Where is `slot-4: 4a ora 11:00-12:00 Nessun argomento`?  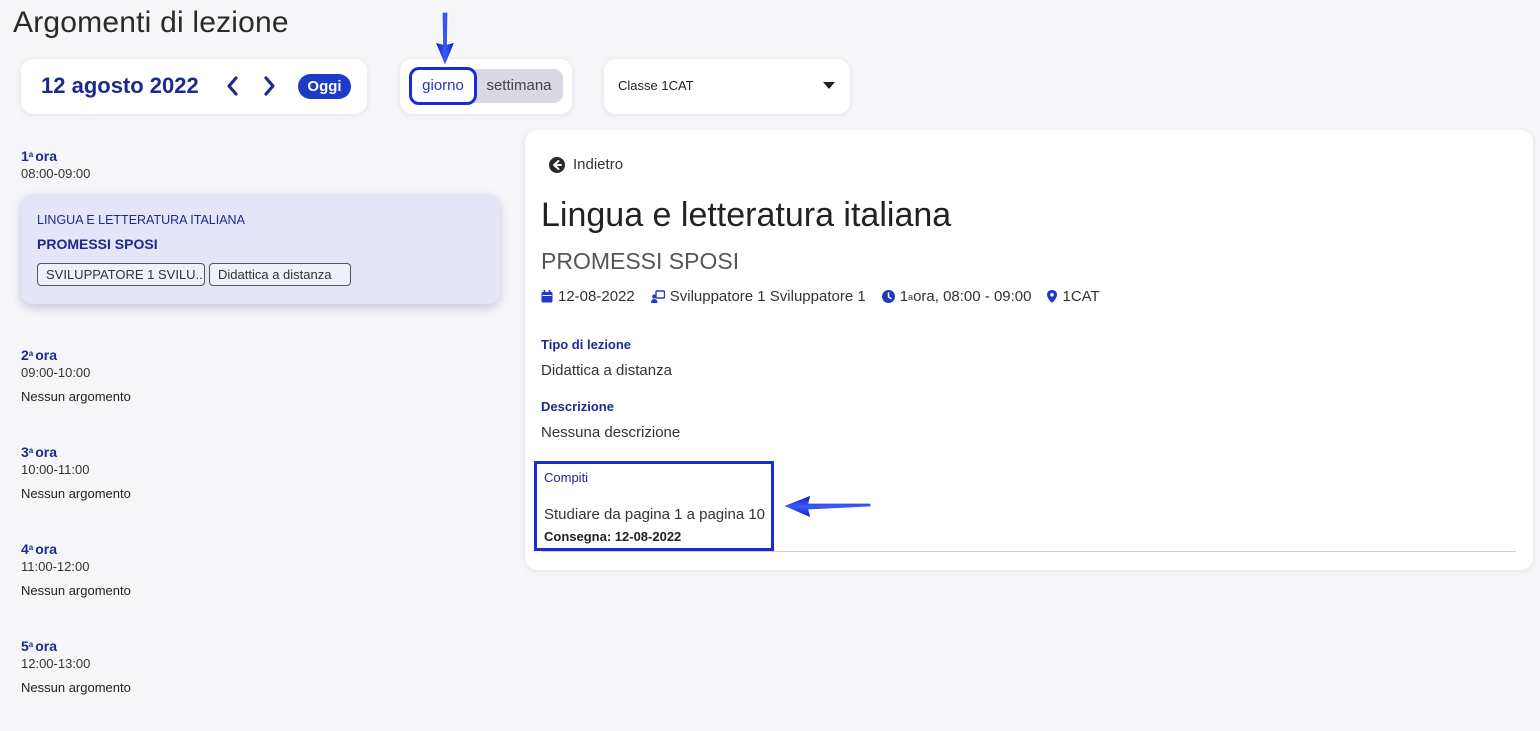 slot-4: 4a ora 11:00-12:00 Nessun argomento is located at coordinates (76, 569).